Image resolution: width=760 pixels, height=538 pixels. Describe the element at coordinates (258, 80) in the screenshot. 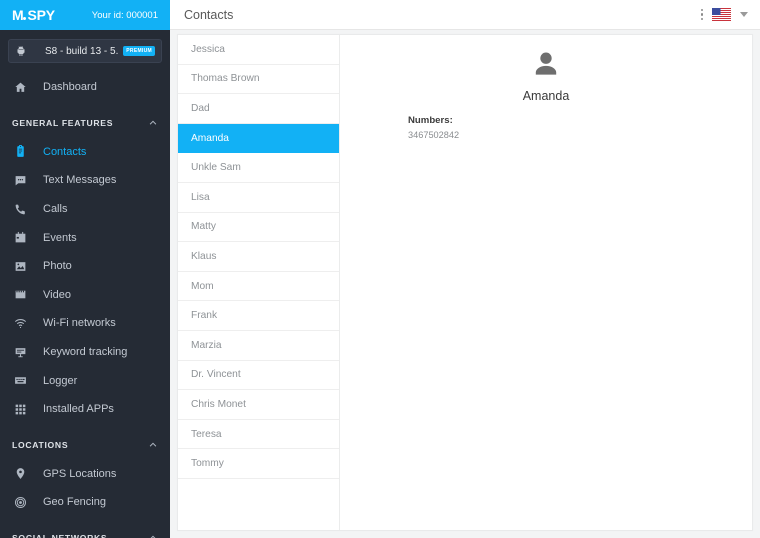

I see `list-item: Thomas Brown` at that location.